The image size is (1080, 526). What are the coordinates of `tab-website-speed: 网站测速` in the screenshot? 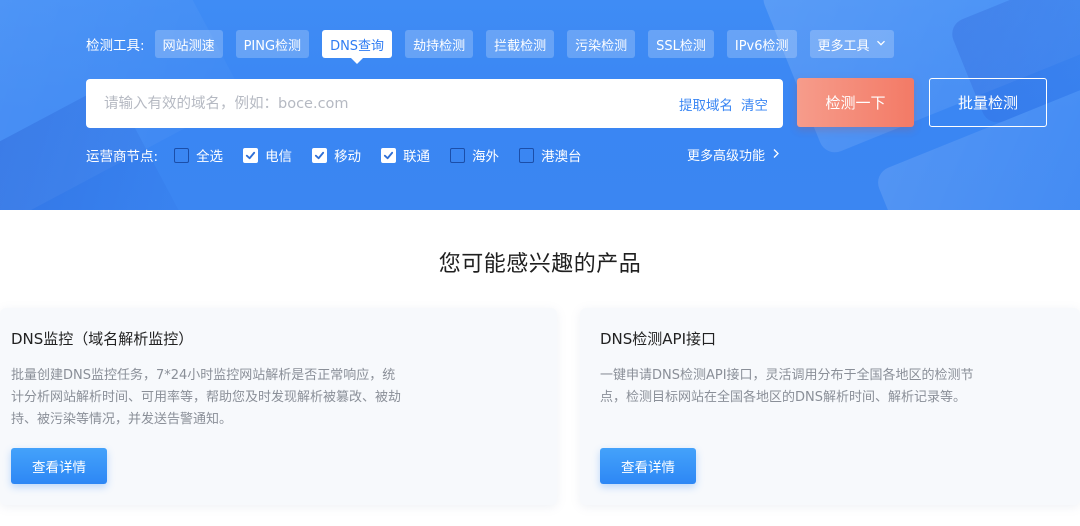 It's located at (188, 44).